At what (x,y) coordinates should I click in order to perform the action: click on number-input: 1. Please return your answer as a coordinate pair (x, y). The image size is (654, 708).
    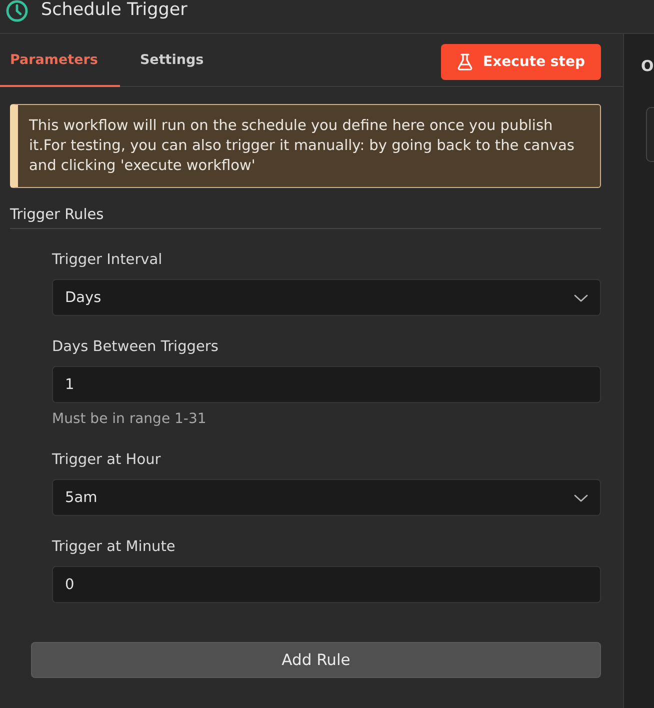
    Looking at the image, I should click on (326, 384).